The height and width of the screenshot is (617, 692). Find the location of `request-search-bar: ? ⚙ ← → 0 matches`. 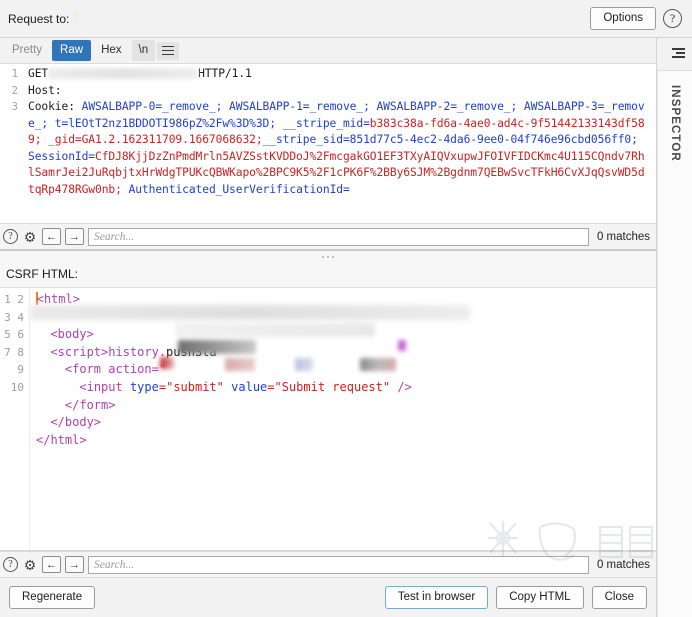

request-search-bar: ? ⚙ ← → 0 matches is located at coordinates (328, 236).